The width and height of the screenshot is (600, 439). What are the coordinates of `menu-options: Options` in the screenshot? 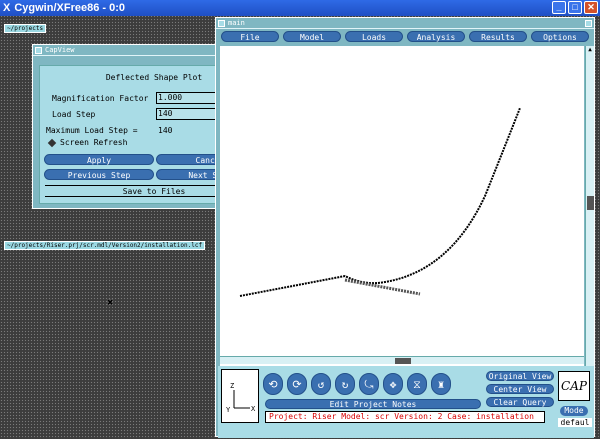 It's located at (560, 36).